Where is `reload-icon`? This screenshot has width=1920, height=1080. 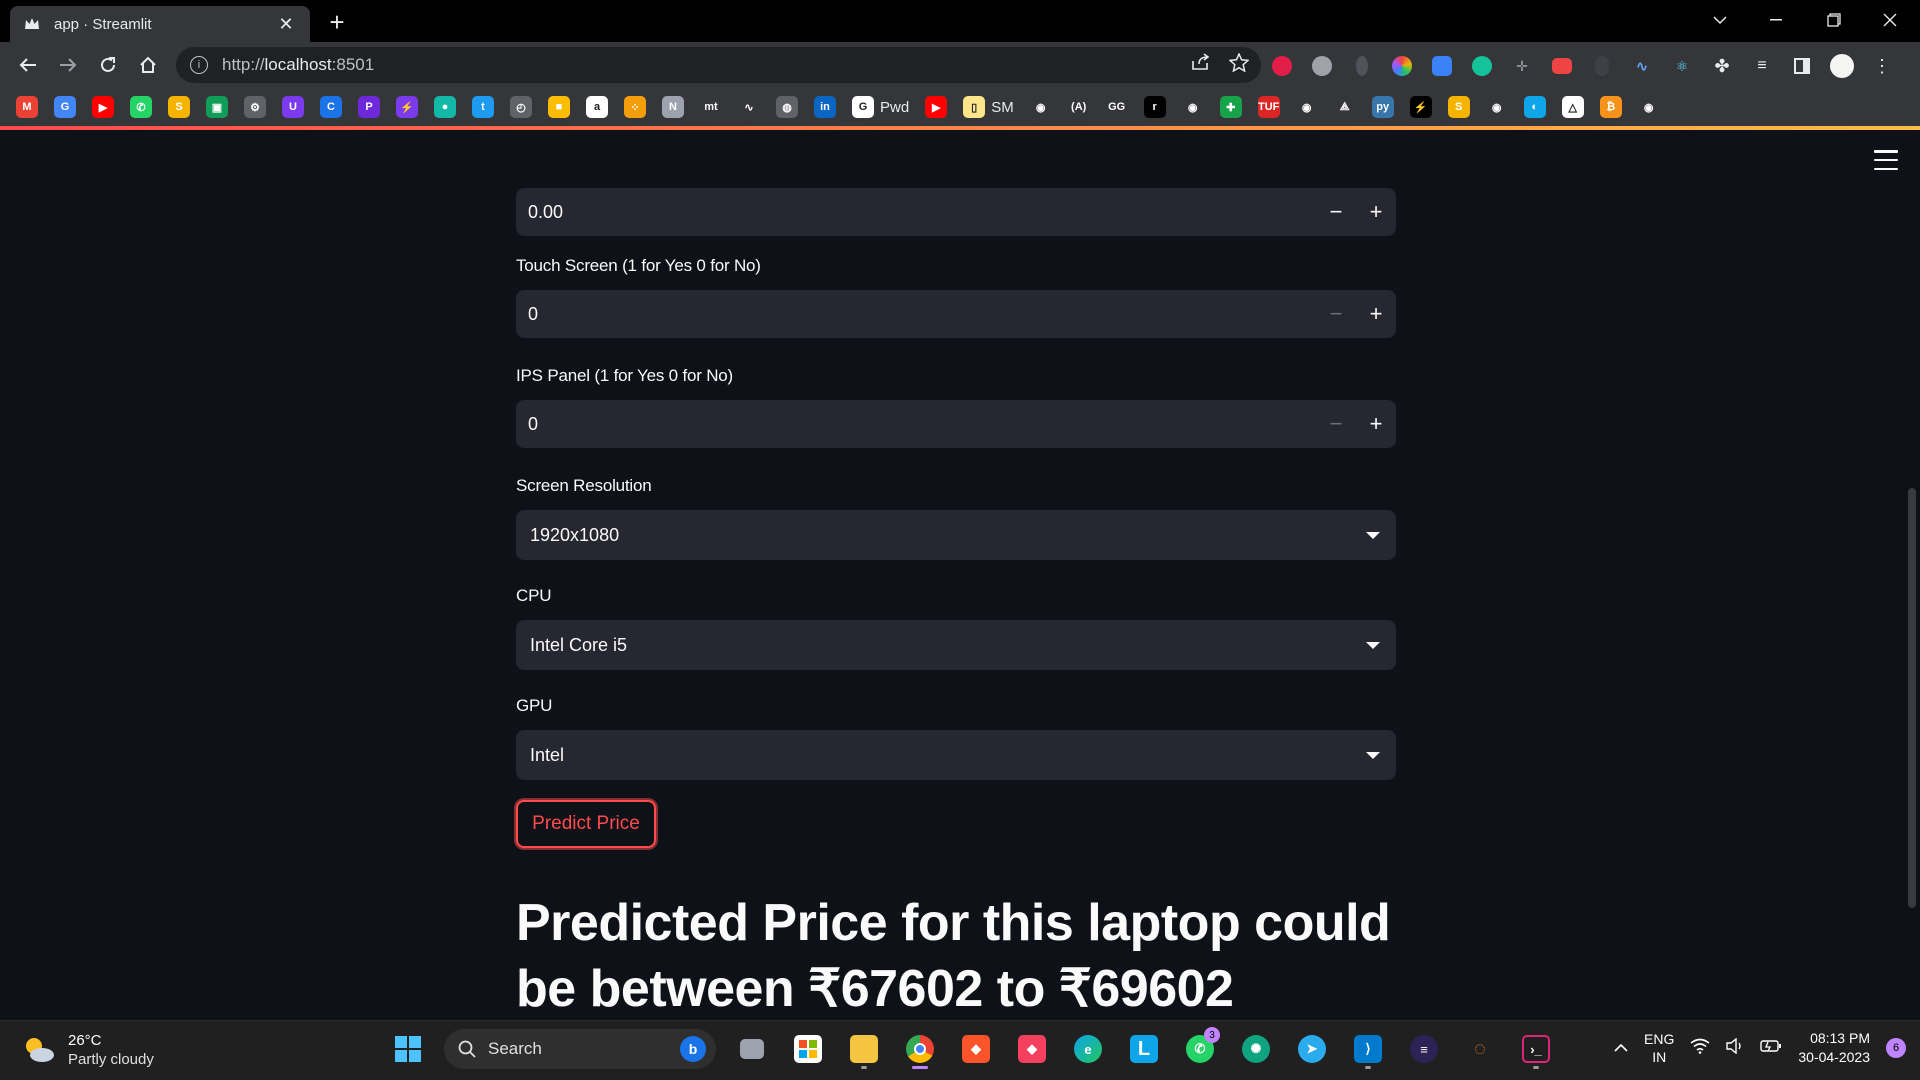
reload-icon is located at coordinates (108, 65).